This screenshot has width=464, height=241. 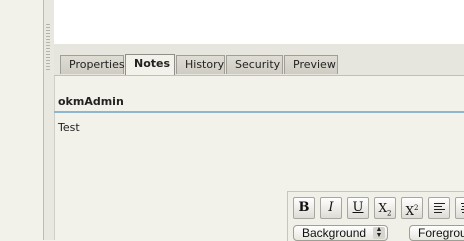 What do you see at coordinates (22, 120) in the screenshot?
I see `left-panel` at bounding box center [22, 120].